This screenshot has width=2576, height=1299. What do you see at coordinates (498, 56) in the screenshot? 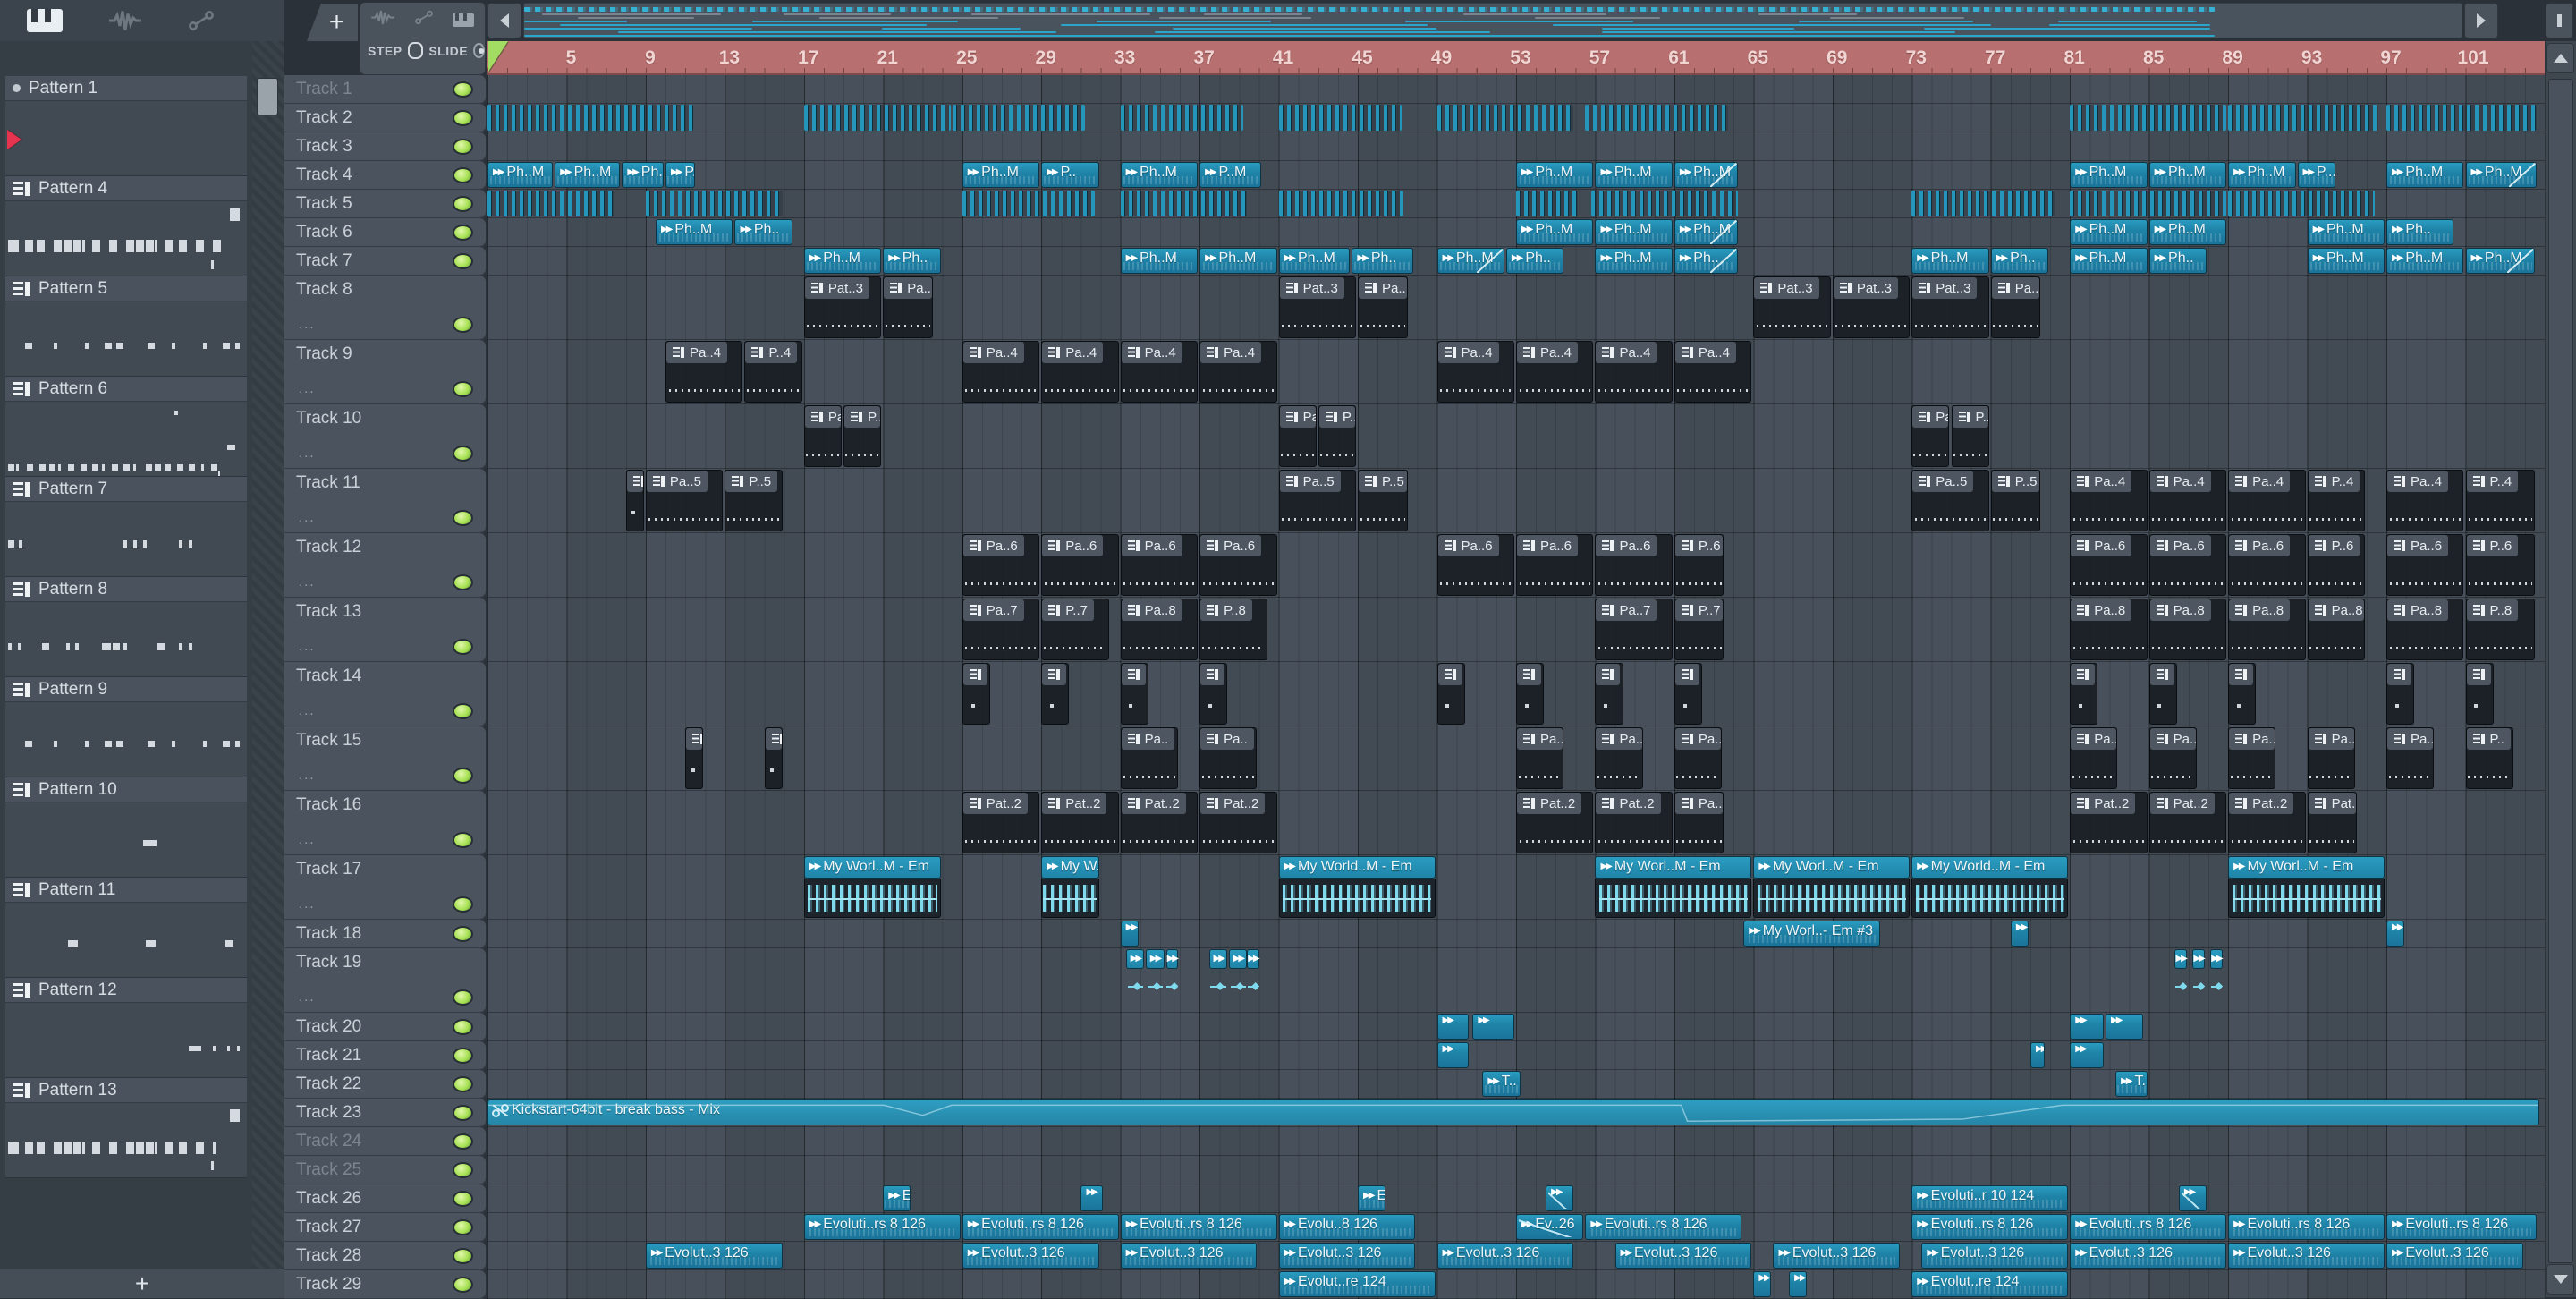
I see `playhead-marker-icon` at bounding box center [498, 56].